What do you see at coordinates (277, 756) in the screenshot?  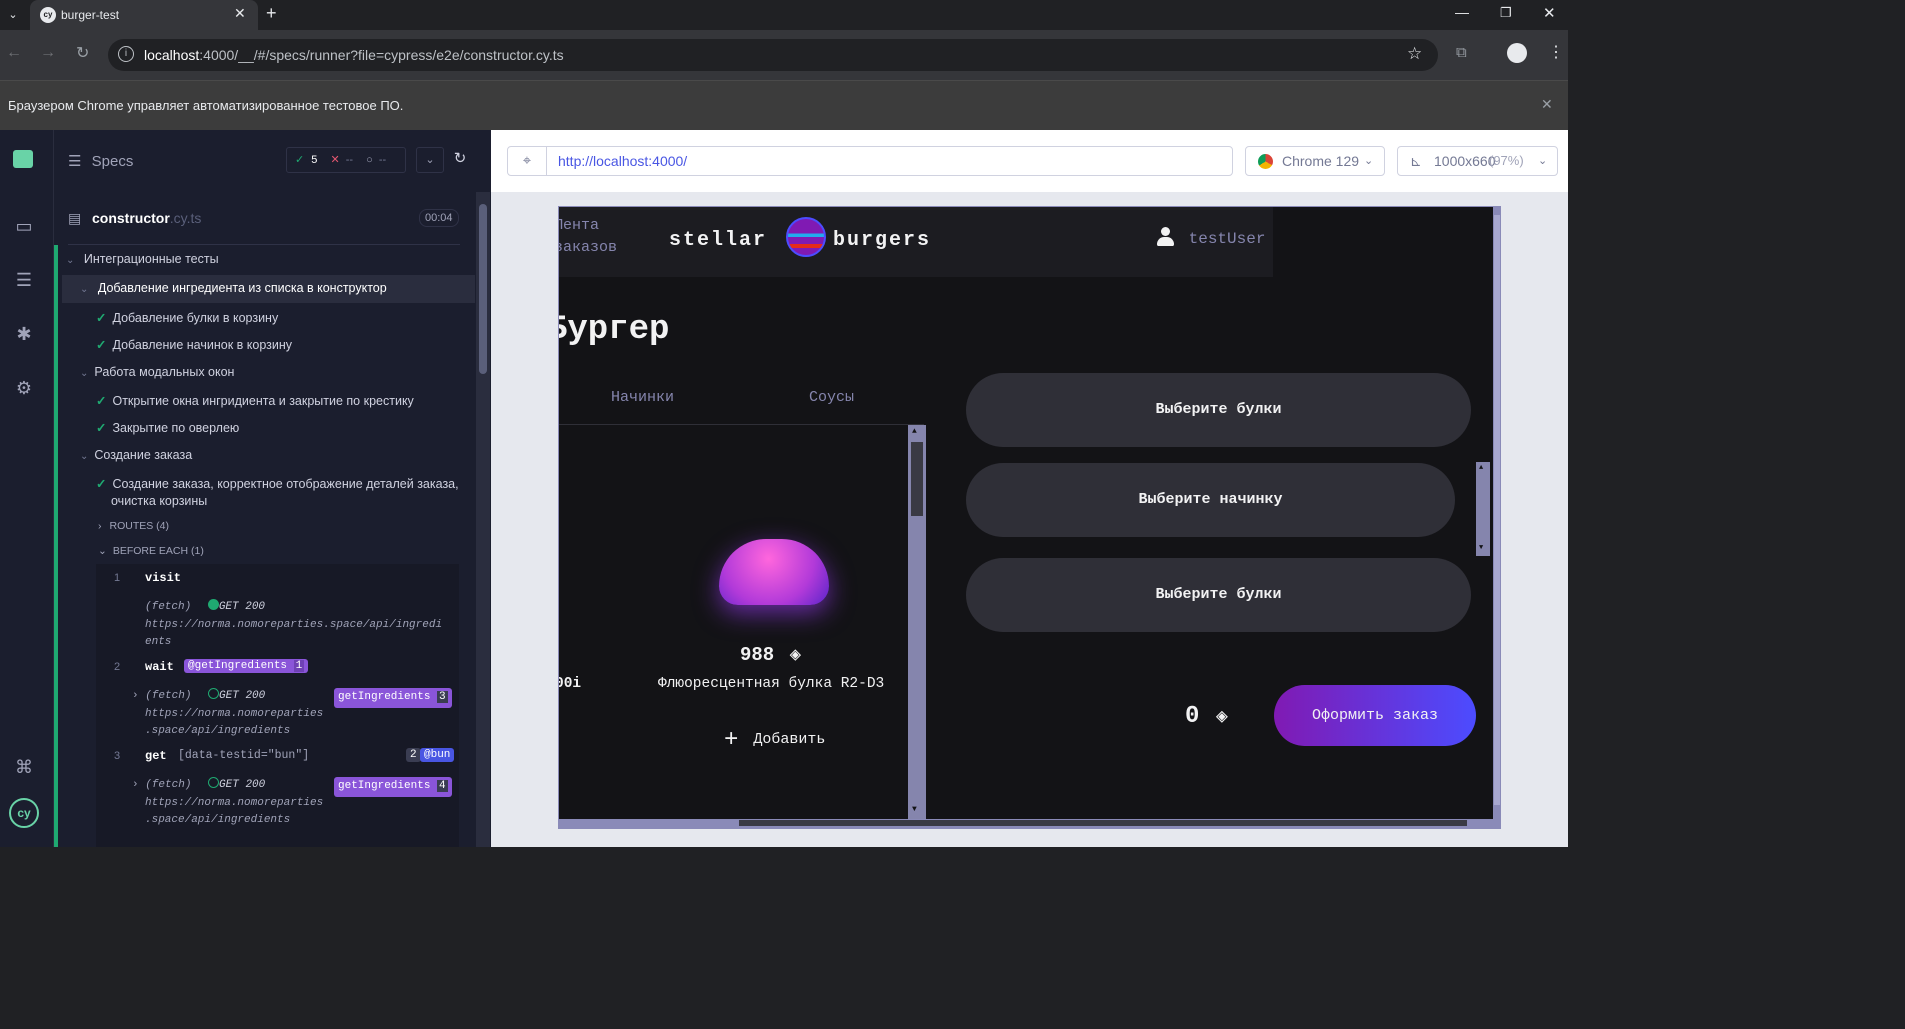 I see `command-get: 3 get [data-testid="bun"] 2 @bun` at bounding box center [277, 756].